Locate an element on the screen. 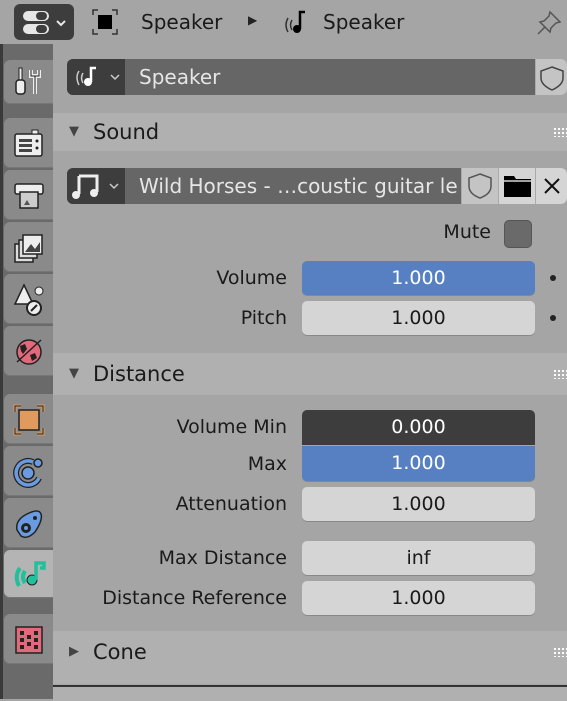  sound-icon is located at coordinates (95, 186).